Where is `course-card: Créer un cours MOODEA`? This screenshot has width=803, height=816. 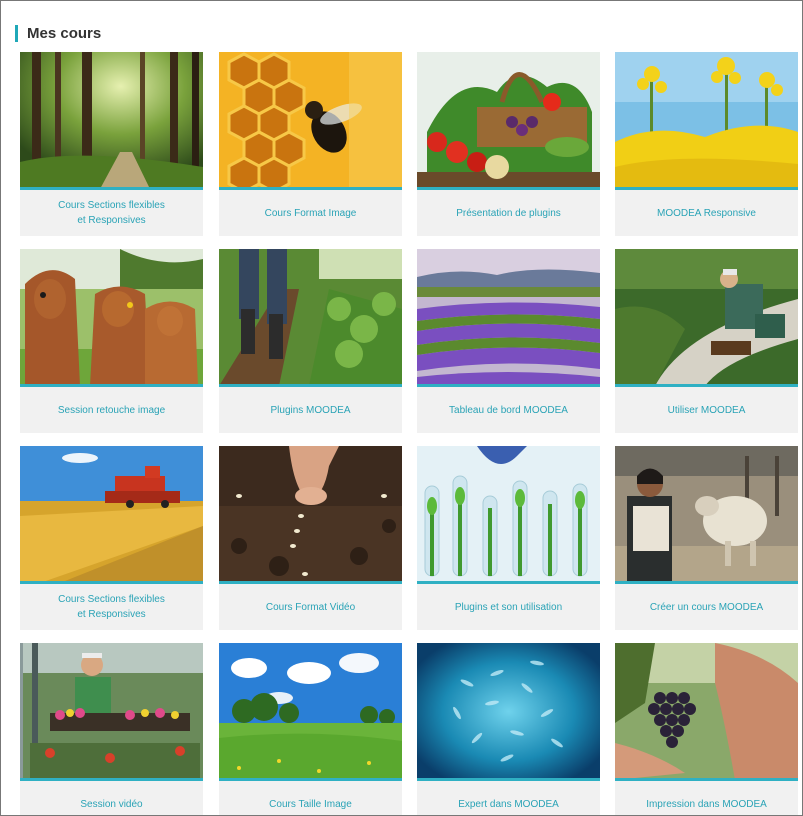
course-card: Créer un cours MOODEA is located at coordinates (706, 538).